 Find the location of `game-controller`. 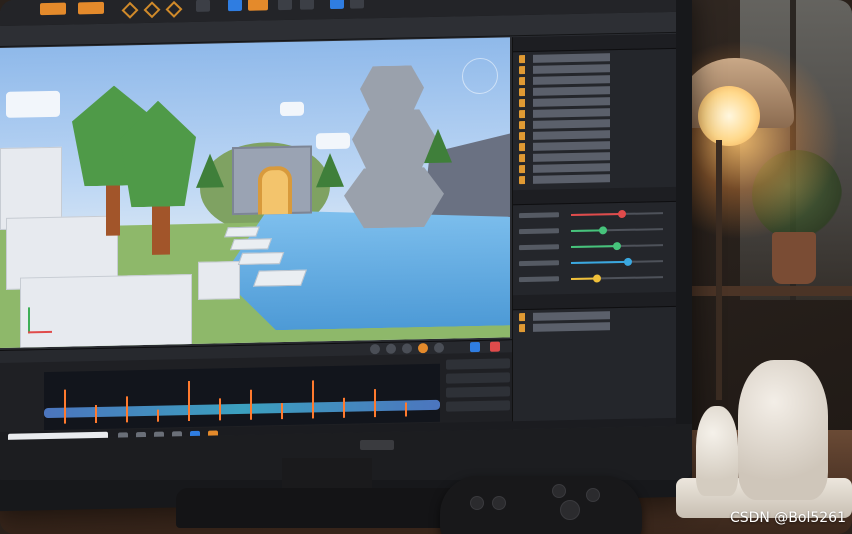

game-controller is located at coordinates (541, 505).